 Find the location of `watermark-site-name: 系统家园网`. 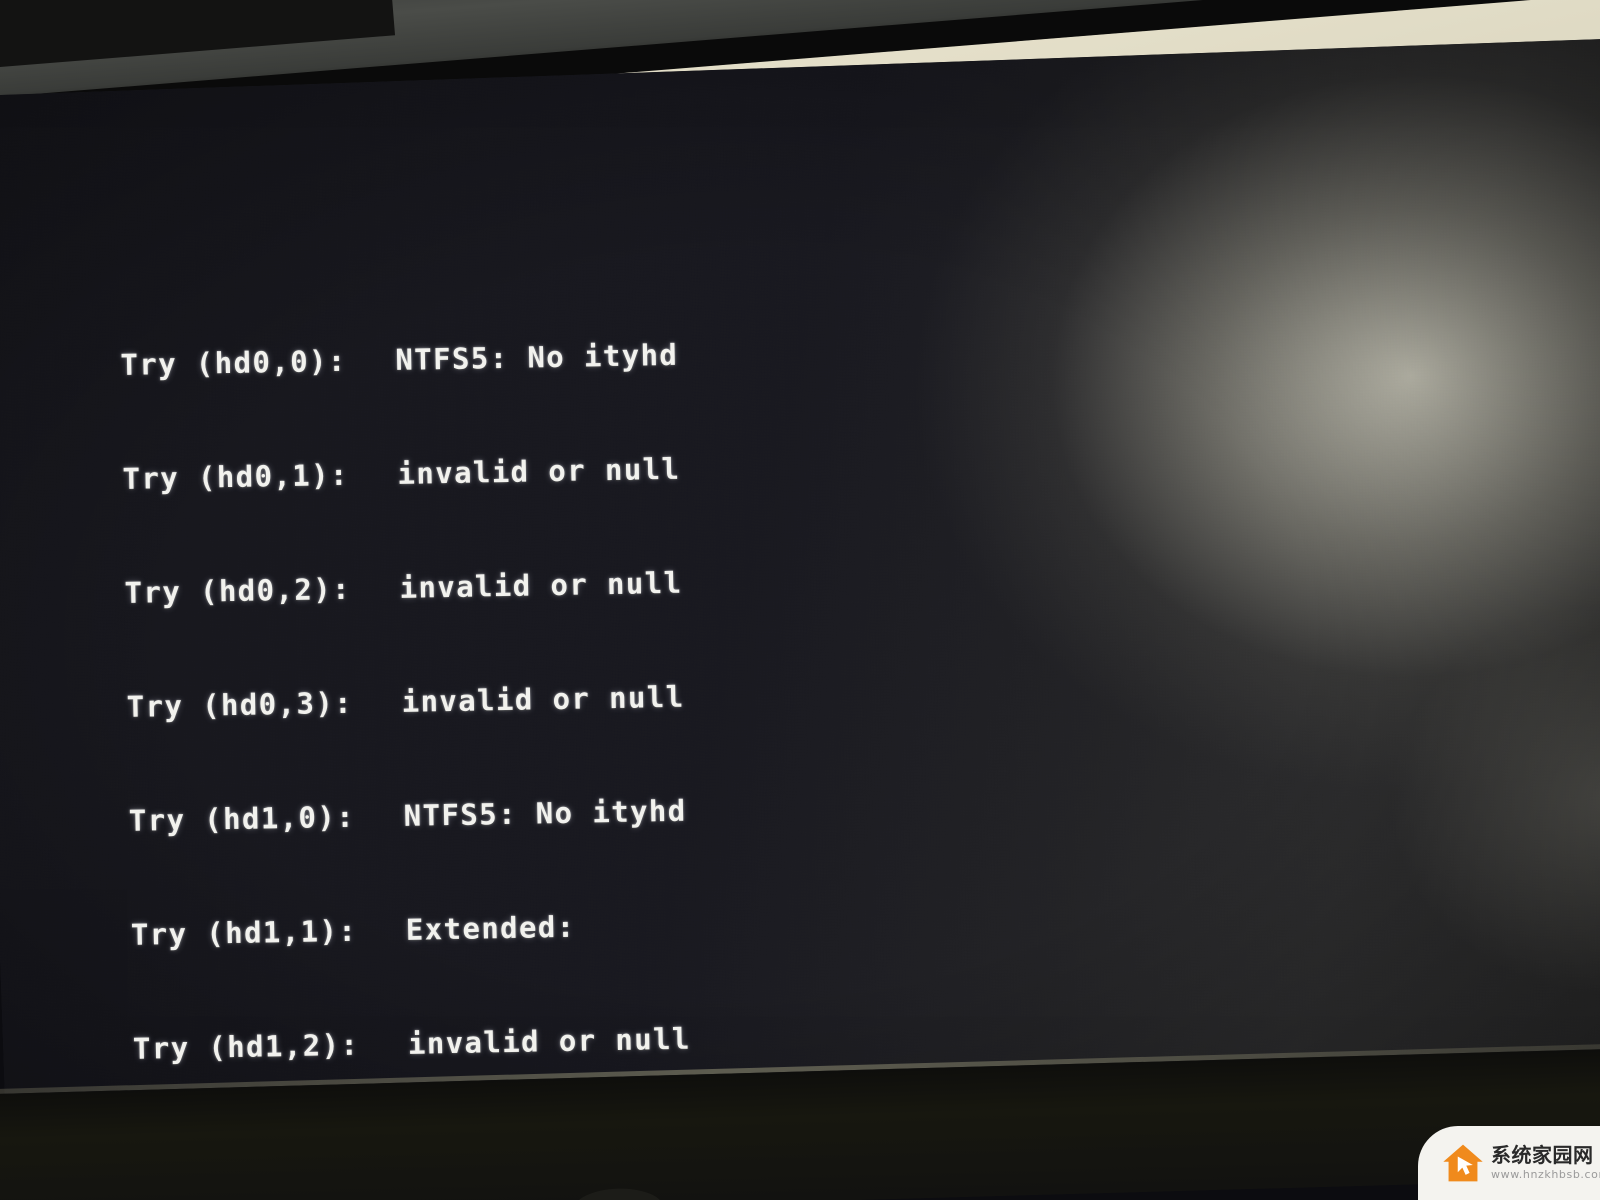

watermark-site-name: 系统家园网 is located at coordinates (1542, 1155).